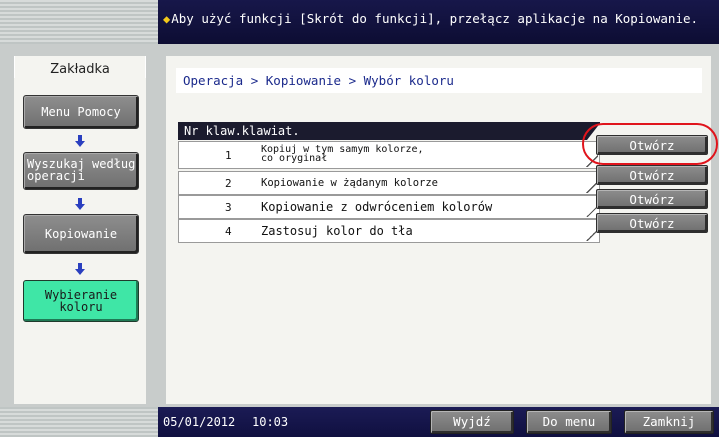 The width and height of the screenshot is (719, 437). I want to click on item-number: 1, so click(228, 155).